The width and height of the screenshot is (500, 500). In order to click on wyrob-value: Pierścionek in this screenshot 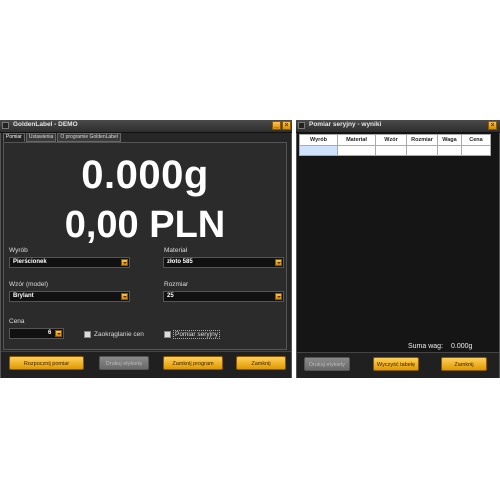, I will do `click(30, 262)`.